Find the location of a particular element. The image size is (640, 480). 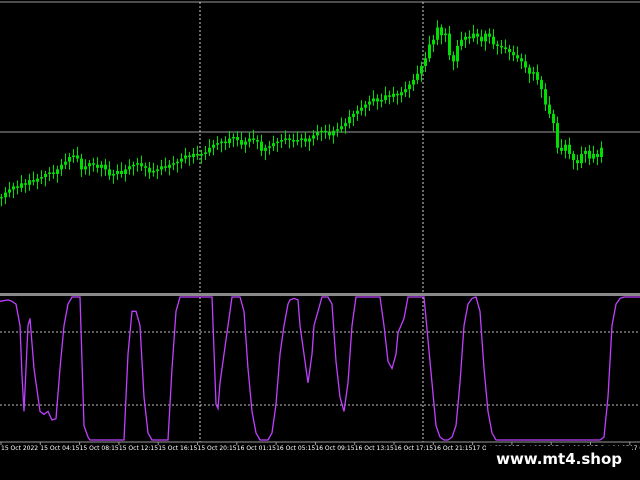

time-tick-label: 16 Oct 05:15 is located at coordinates (295, 448).